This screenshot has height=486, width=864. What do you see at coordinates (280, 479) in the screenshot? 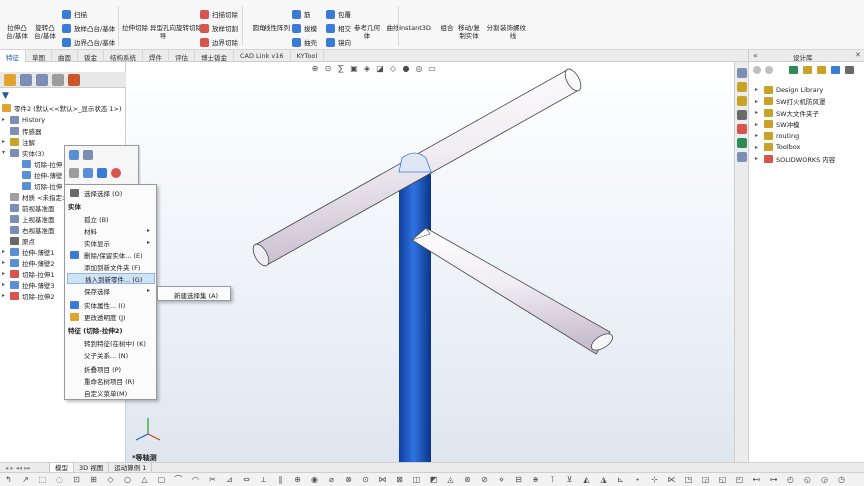
I see `sketch-tool-icon: ∥` at bounding box center [280, 479].